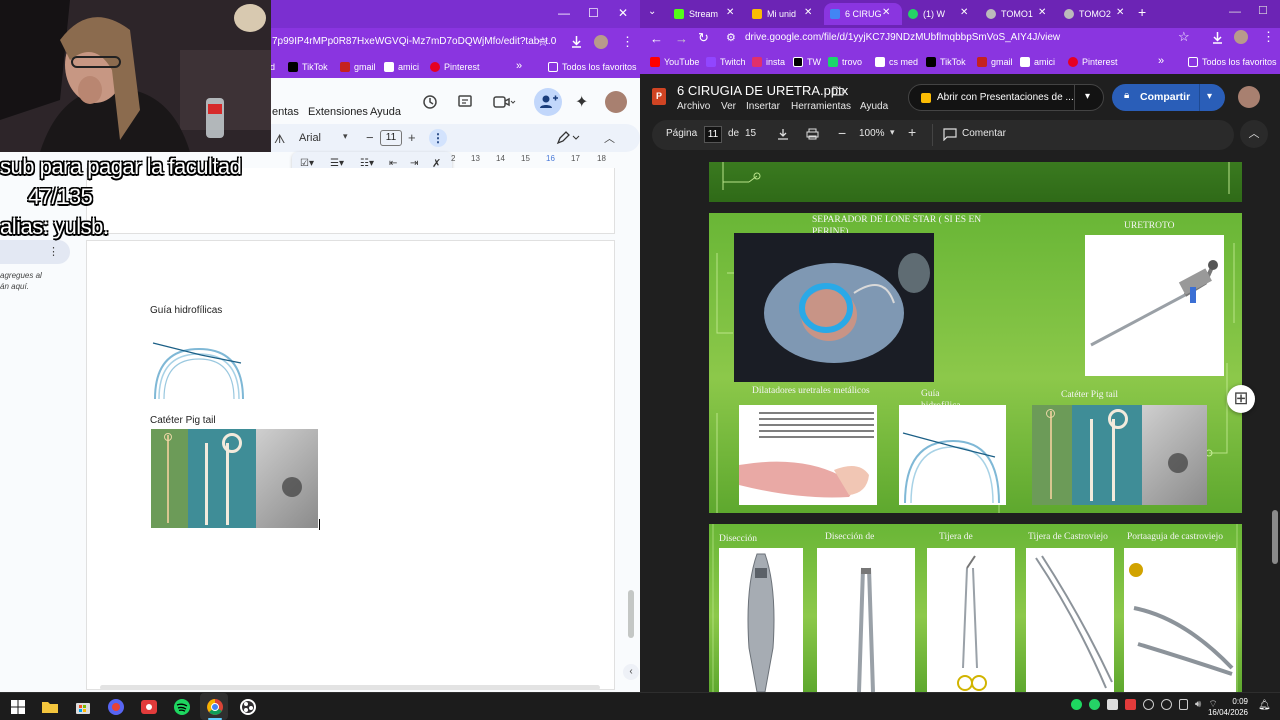  Describe the element at coordinates (950, 134) in the screenshot. I see `comment-icon` at that location.